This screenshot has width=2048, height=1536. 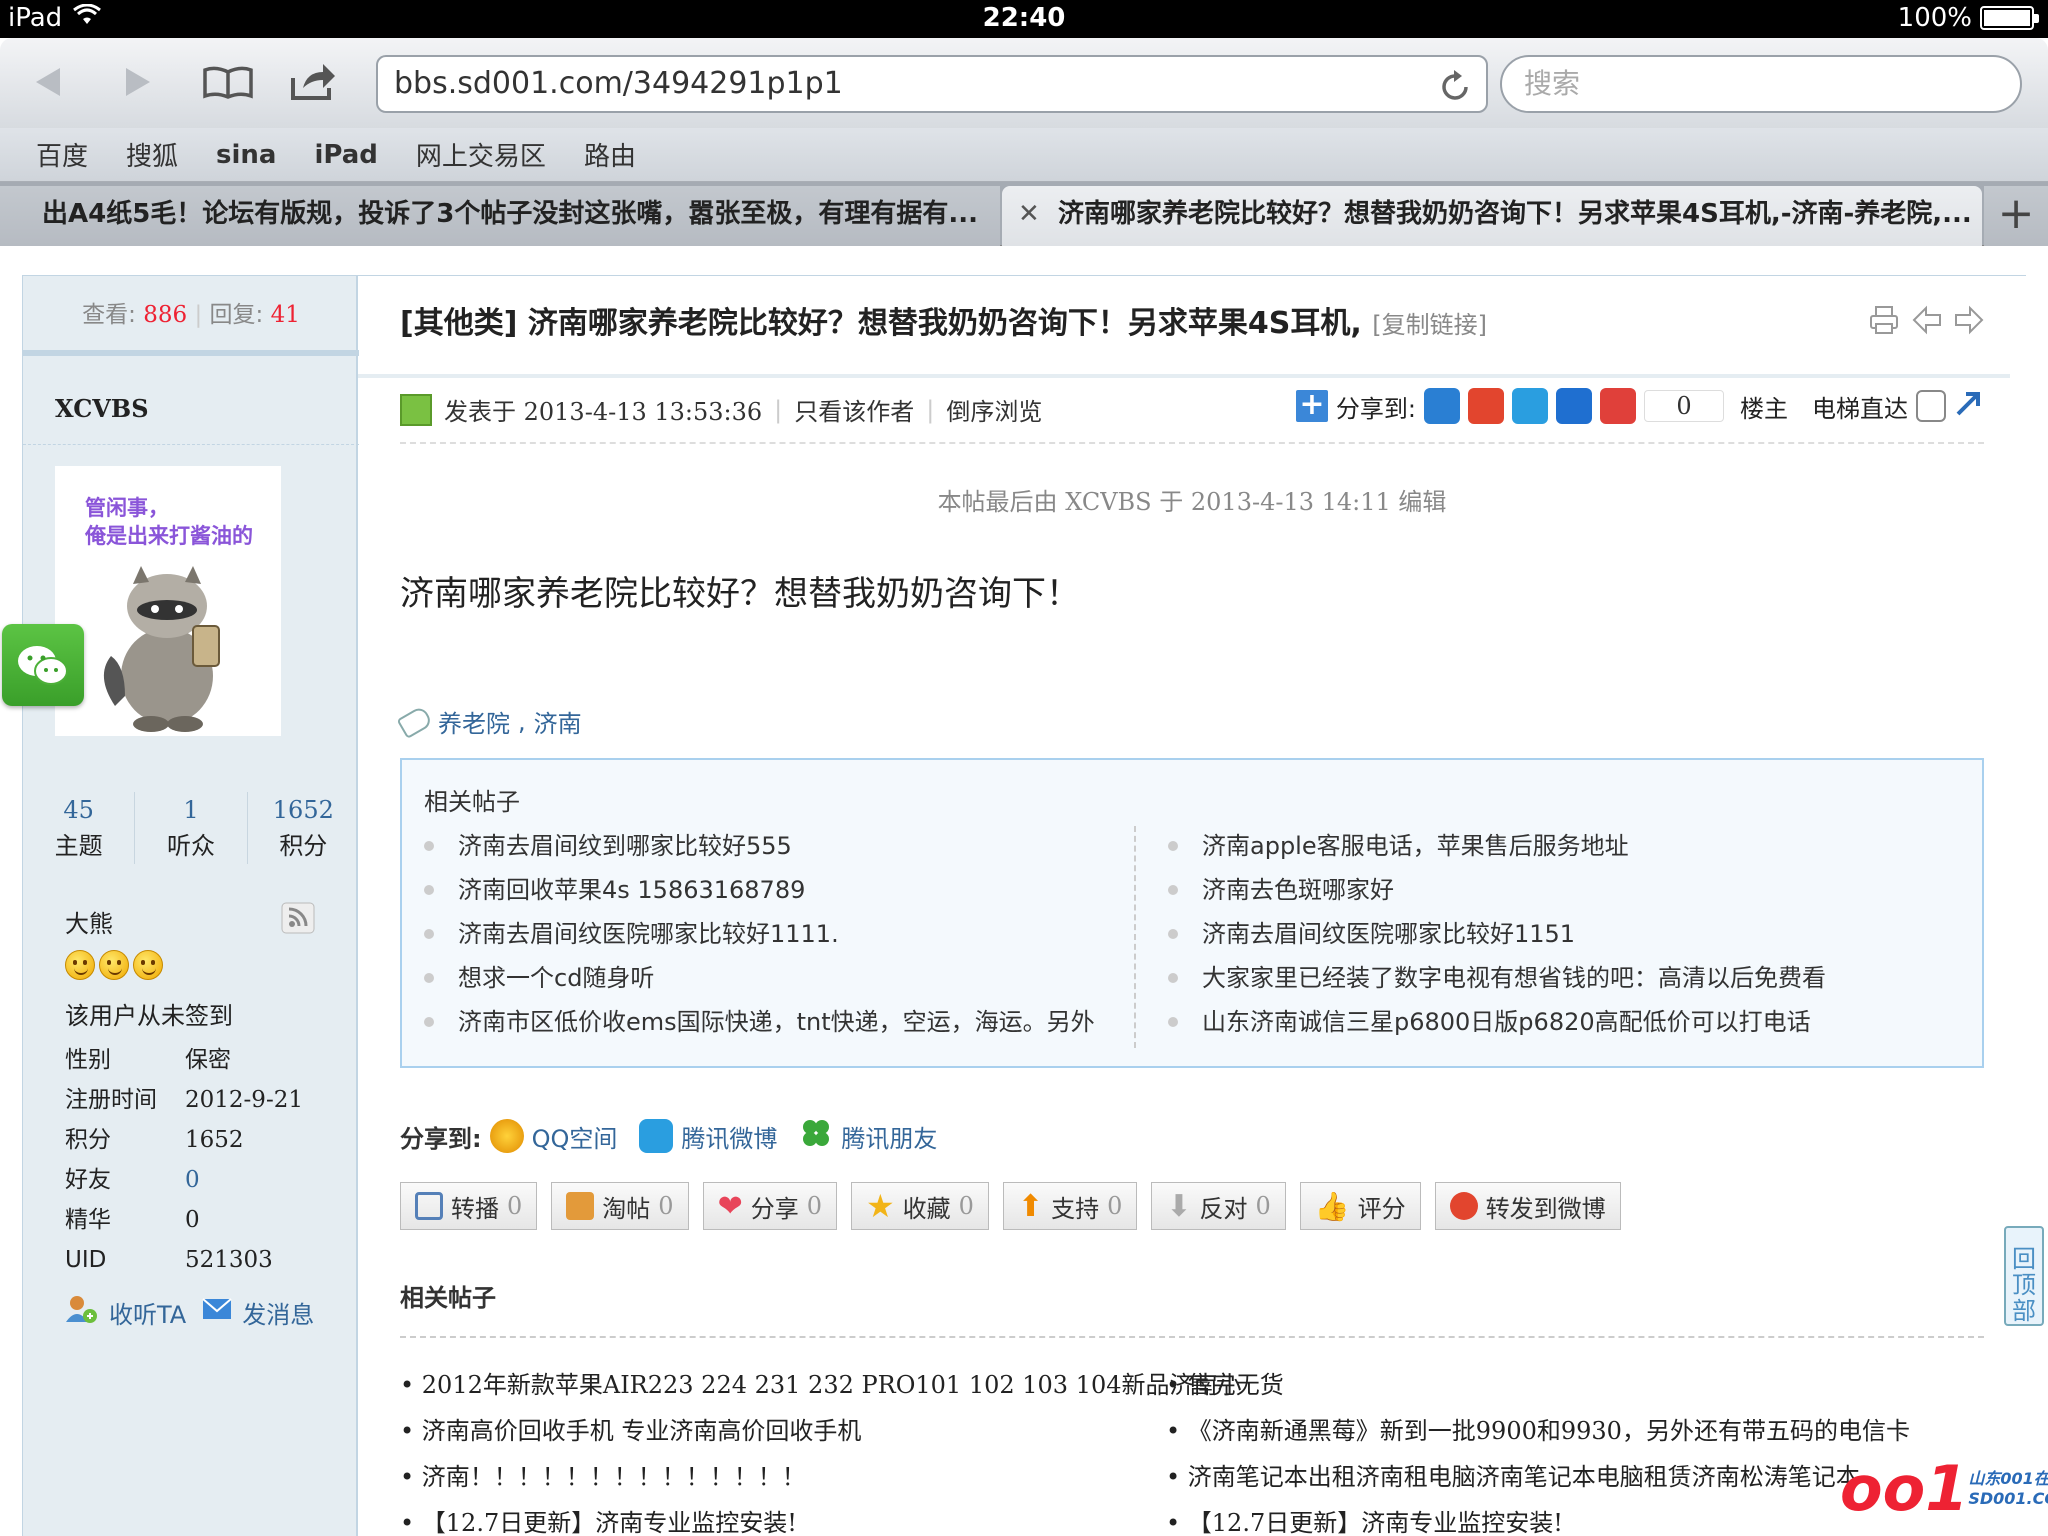 I want to click on print-icon, so click(x=1884, y=322).